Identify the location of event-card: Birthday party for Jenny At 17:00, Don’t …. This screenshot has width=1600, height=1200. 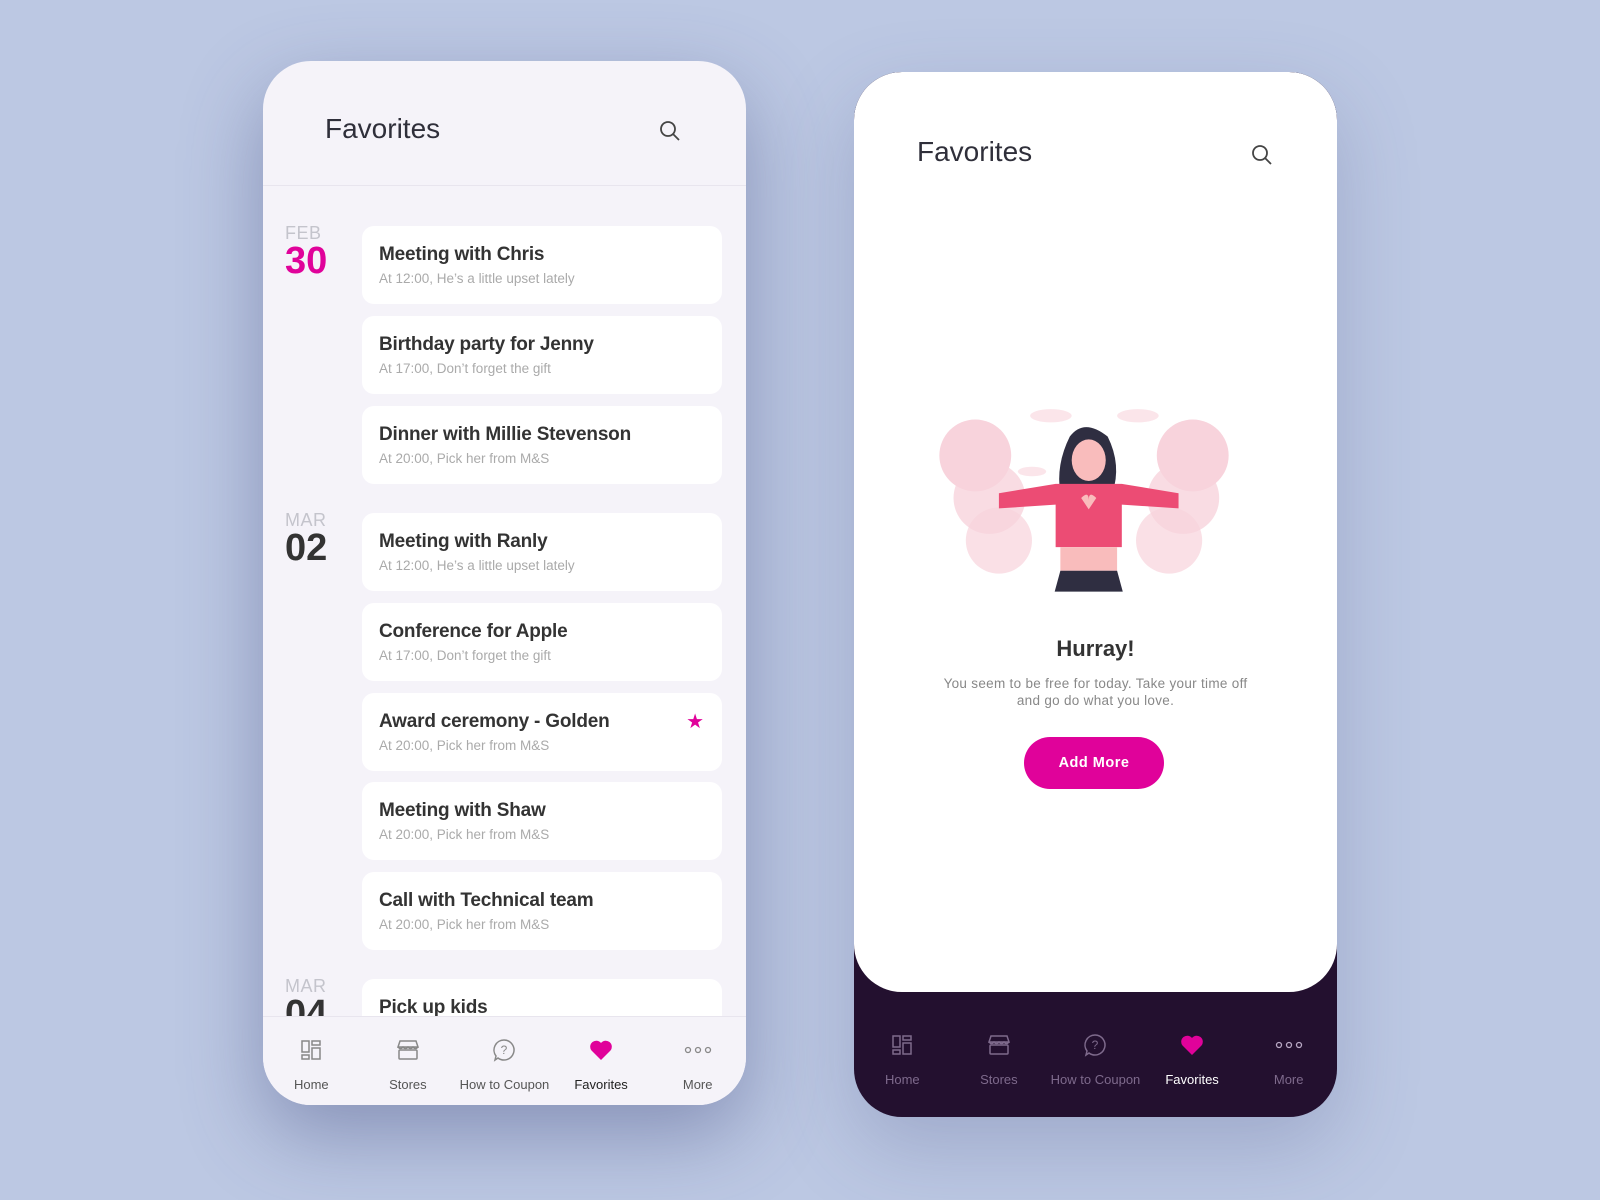
(542, 355).